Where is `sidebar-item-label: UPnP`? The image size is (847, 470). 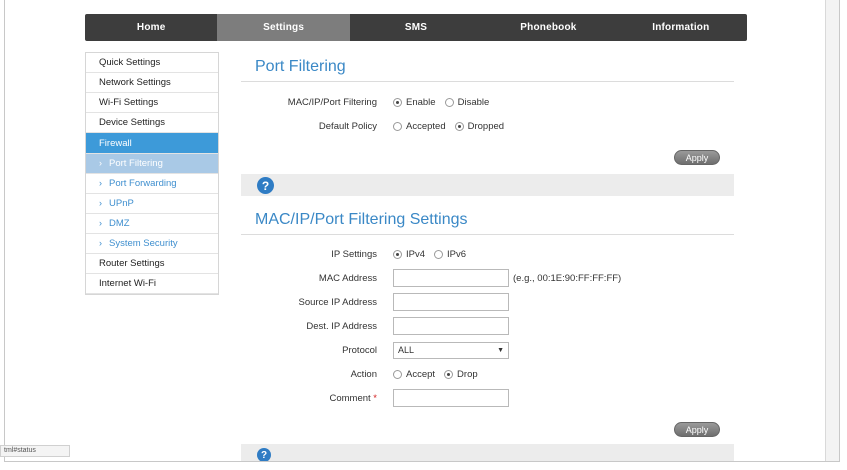 sidebar-item-label: UPnP is located at coordinates (121, 203).